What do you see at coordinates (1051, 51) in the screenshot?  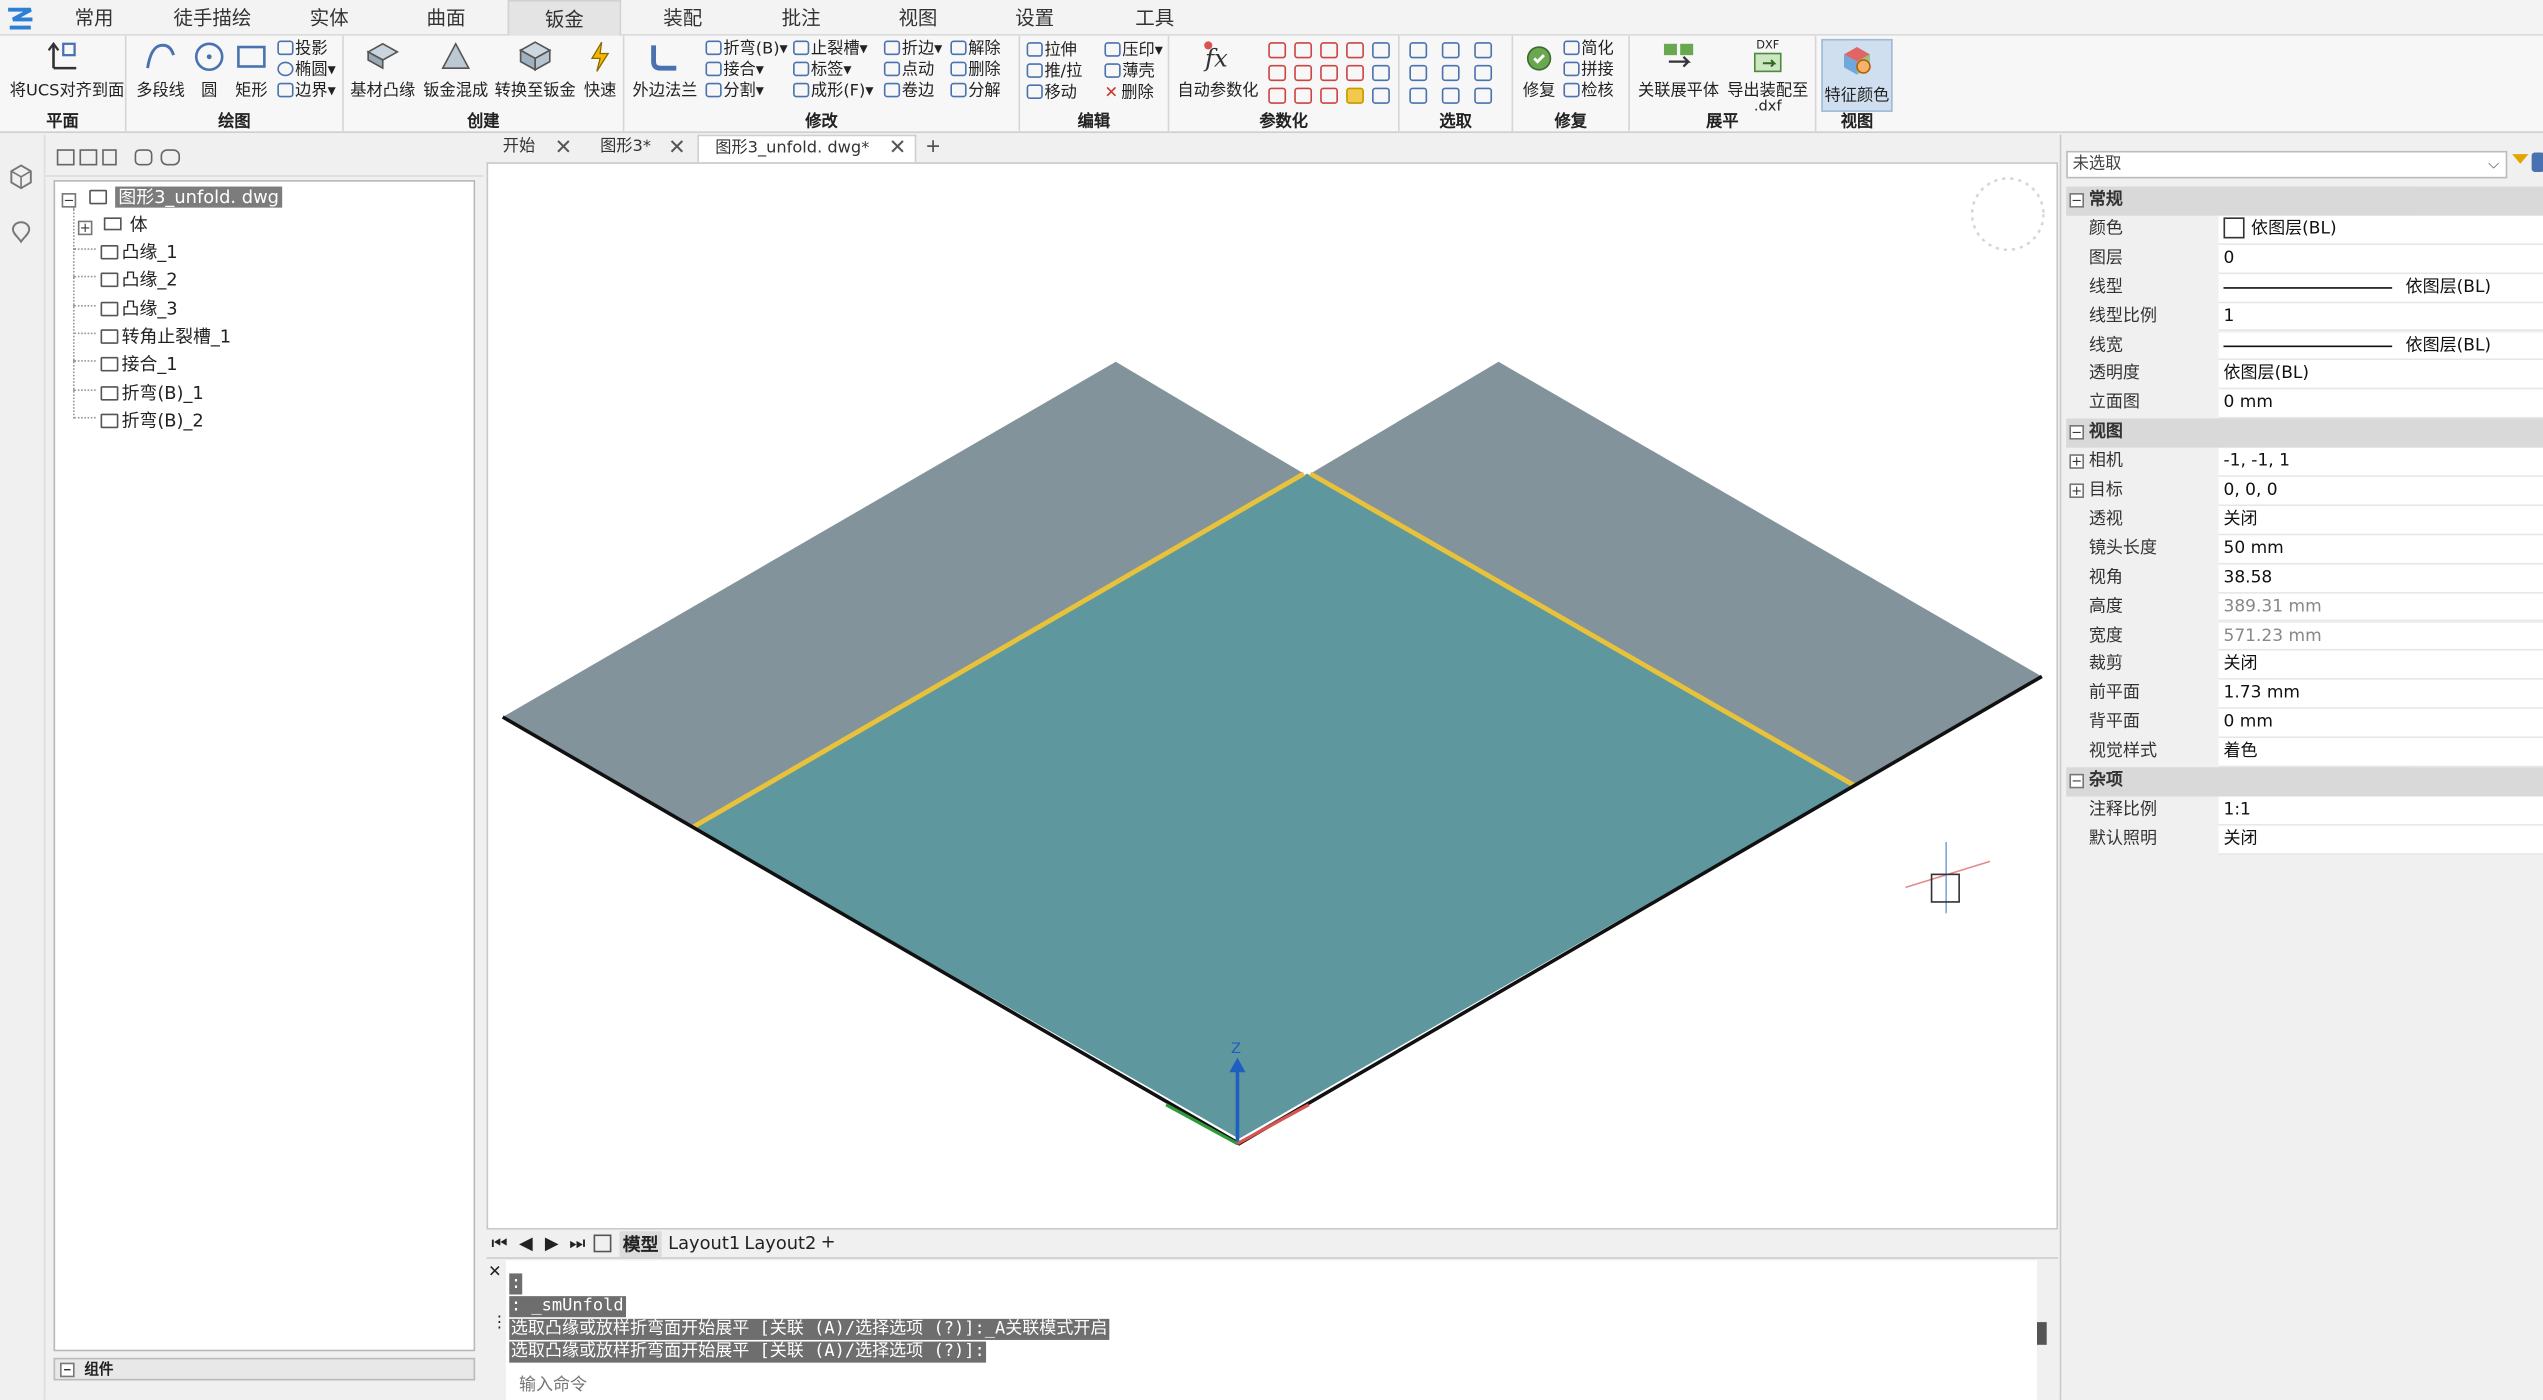 I see `stretch-button: 拉伸` at bounding box center [1051, 51].